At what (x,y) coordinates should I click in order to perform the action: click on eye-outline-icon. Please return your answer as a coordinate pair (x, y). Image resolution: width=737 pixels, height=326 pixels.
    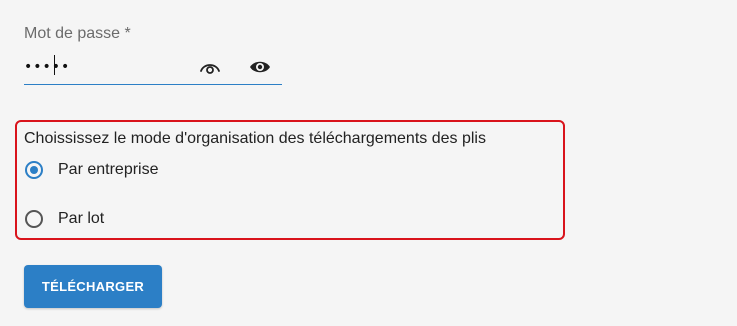
    Looking at the image, I should click on (210, 67).